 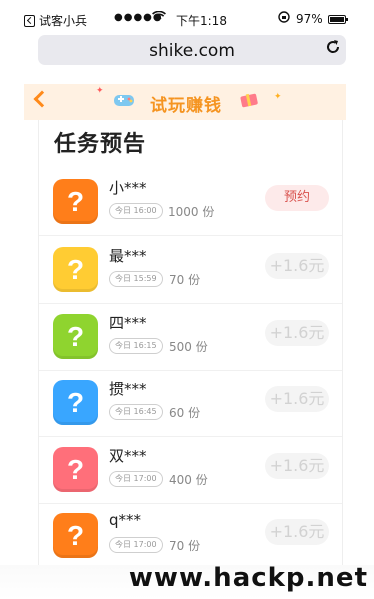 What do you see at coordinates (136, 412) in the screenshot?
I see `task-time-badge: 今日 16:45` at bounding box center [136, 412].